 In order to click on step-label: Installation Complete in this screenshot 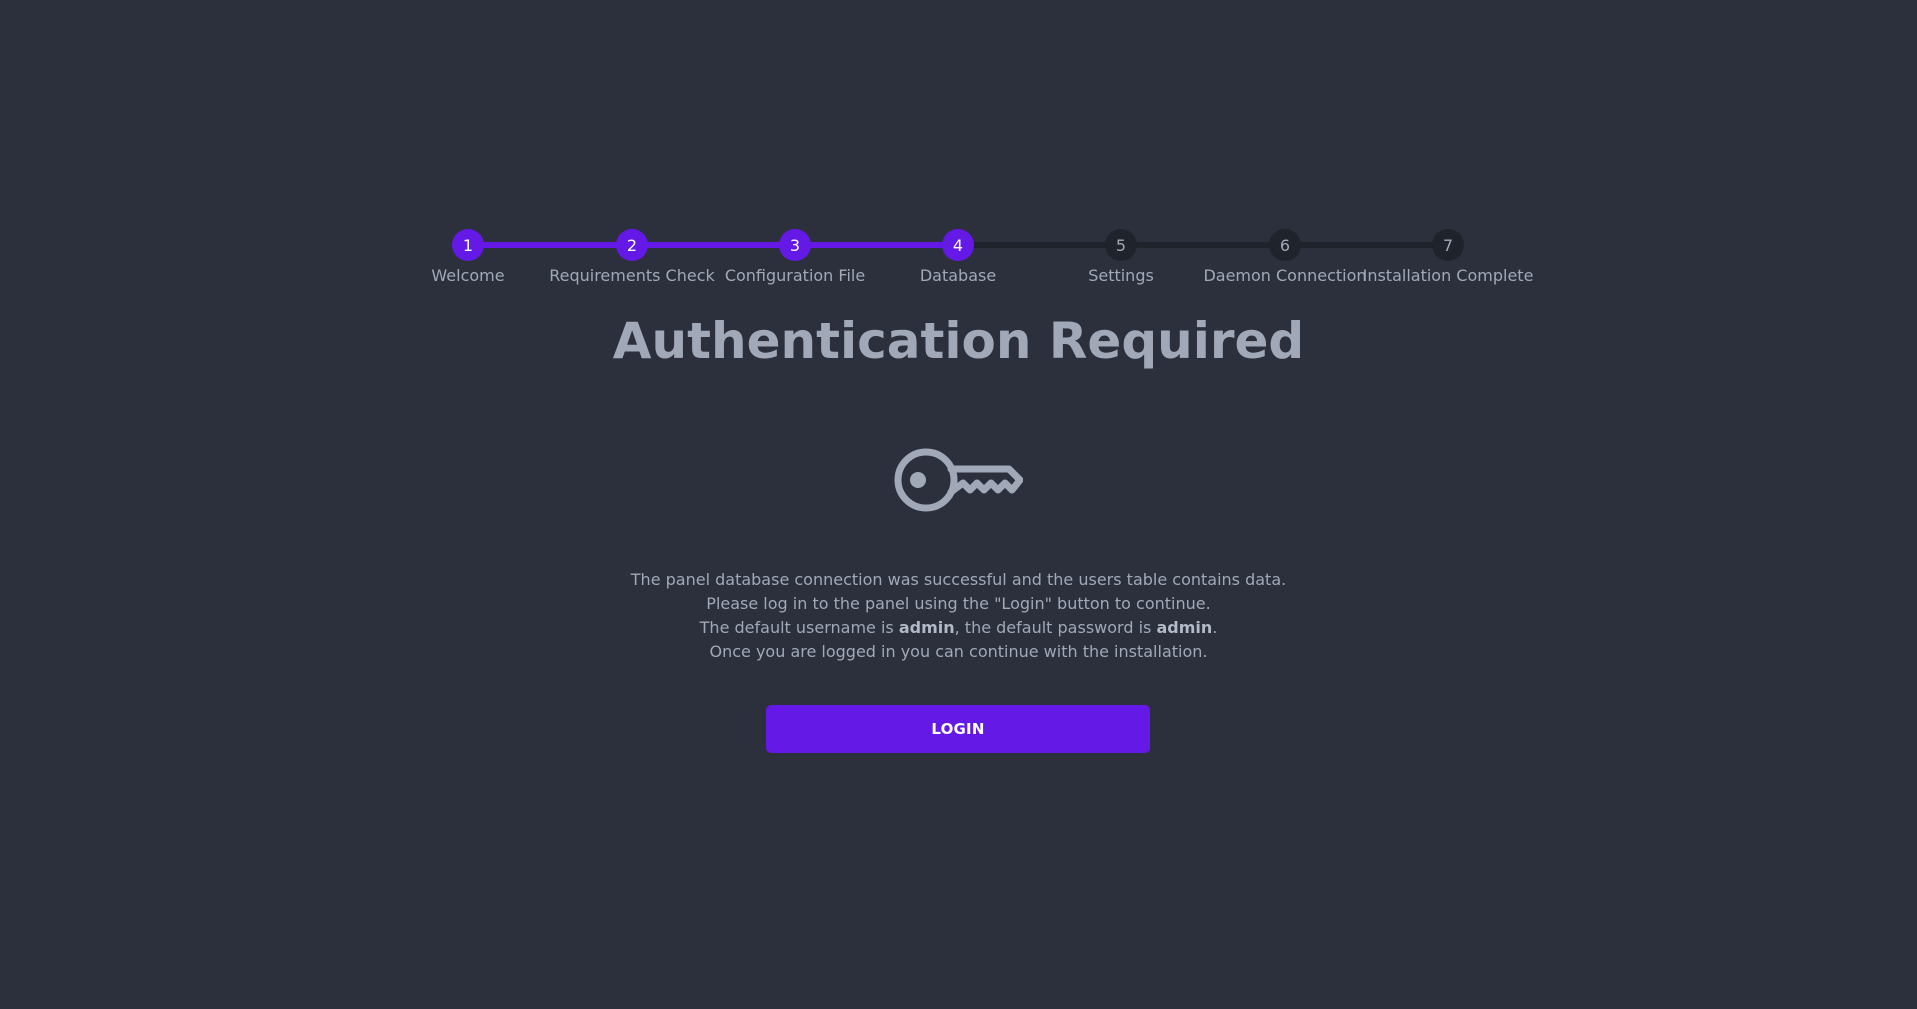, I will do `click(1448, 275)`.